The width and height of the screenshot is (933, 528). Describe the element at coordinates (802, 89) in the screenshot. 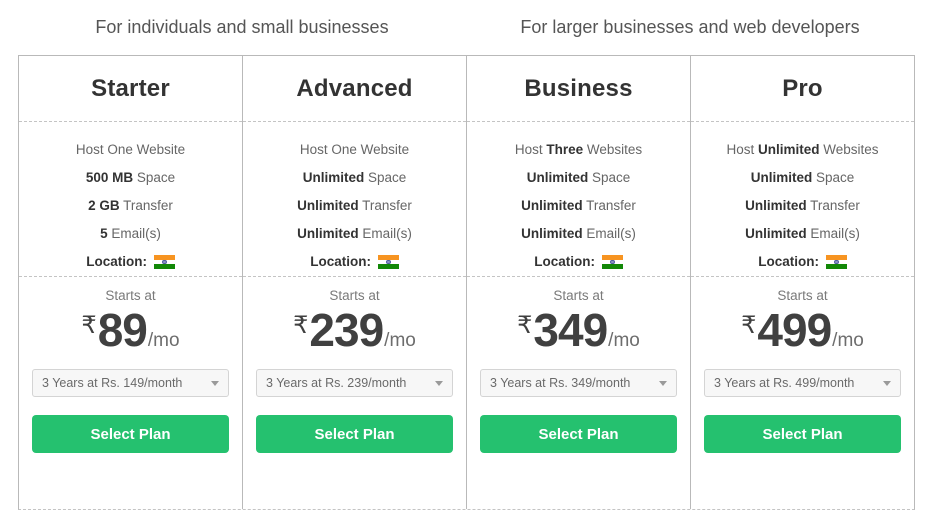

I see `plan-header: Pro` at that location.